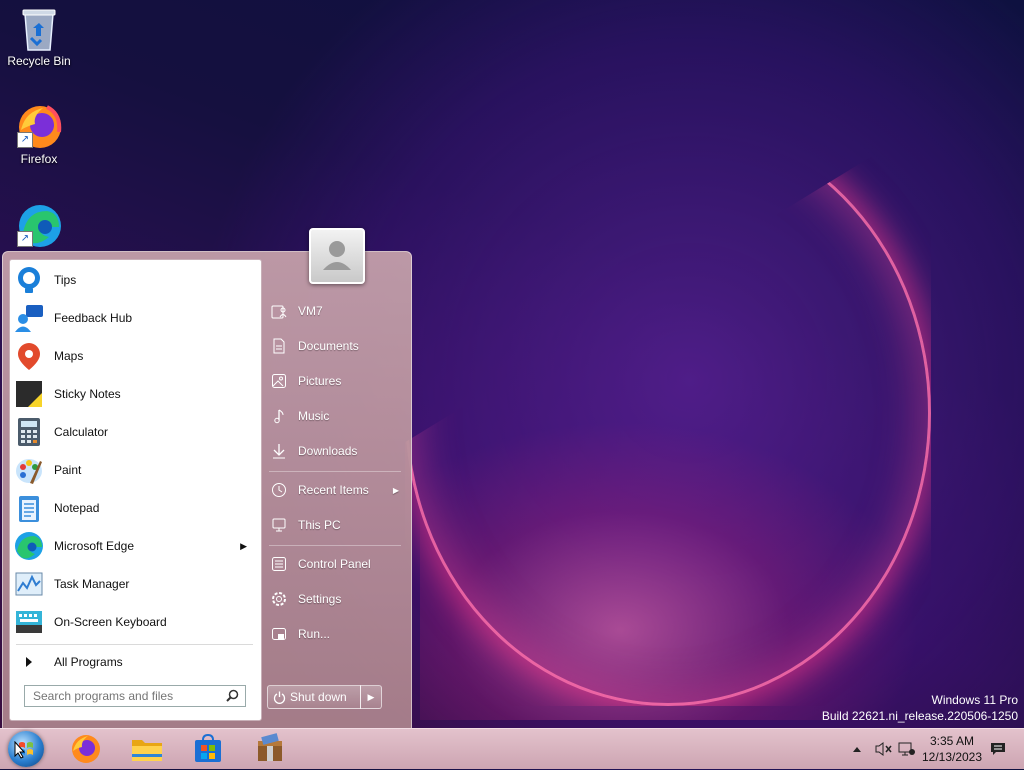 This screenshot has width=1024, height=770. I want to click on desktop-icon-recycle-bin: Recycle Bin, so click(39, 37).